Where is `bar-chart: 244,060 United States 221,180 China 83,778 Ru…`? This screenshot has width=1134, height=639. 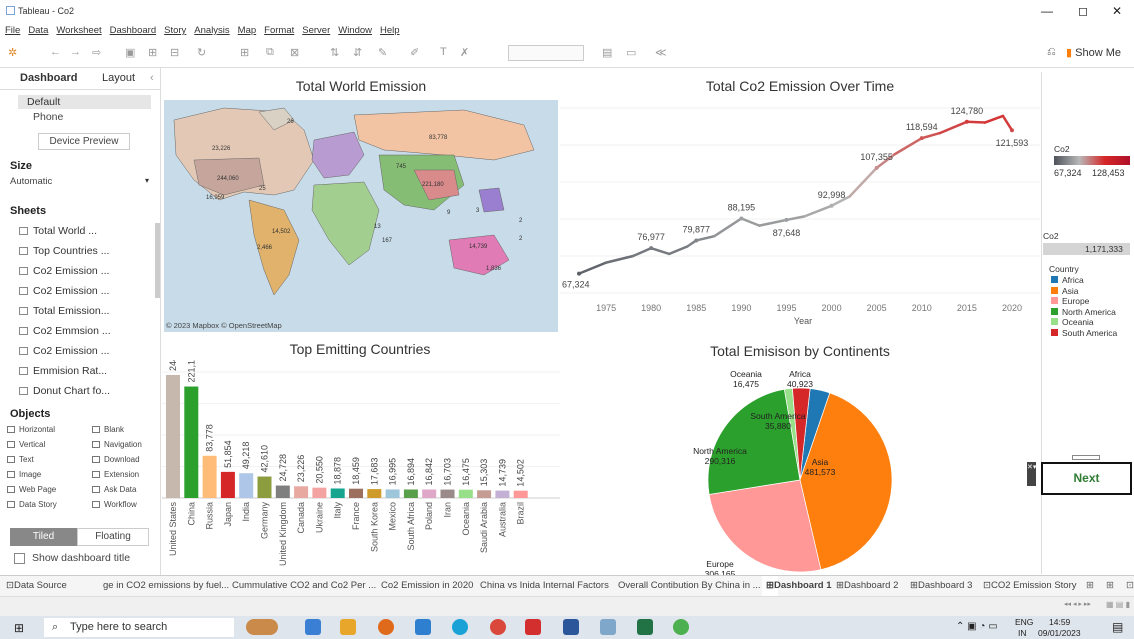
bar-chart: 244,060 United States 221,180 China 83,778 Ru… is located at coordinates (362, 466).